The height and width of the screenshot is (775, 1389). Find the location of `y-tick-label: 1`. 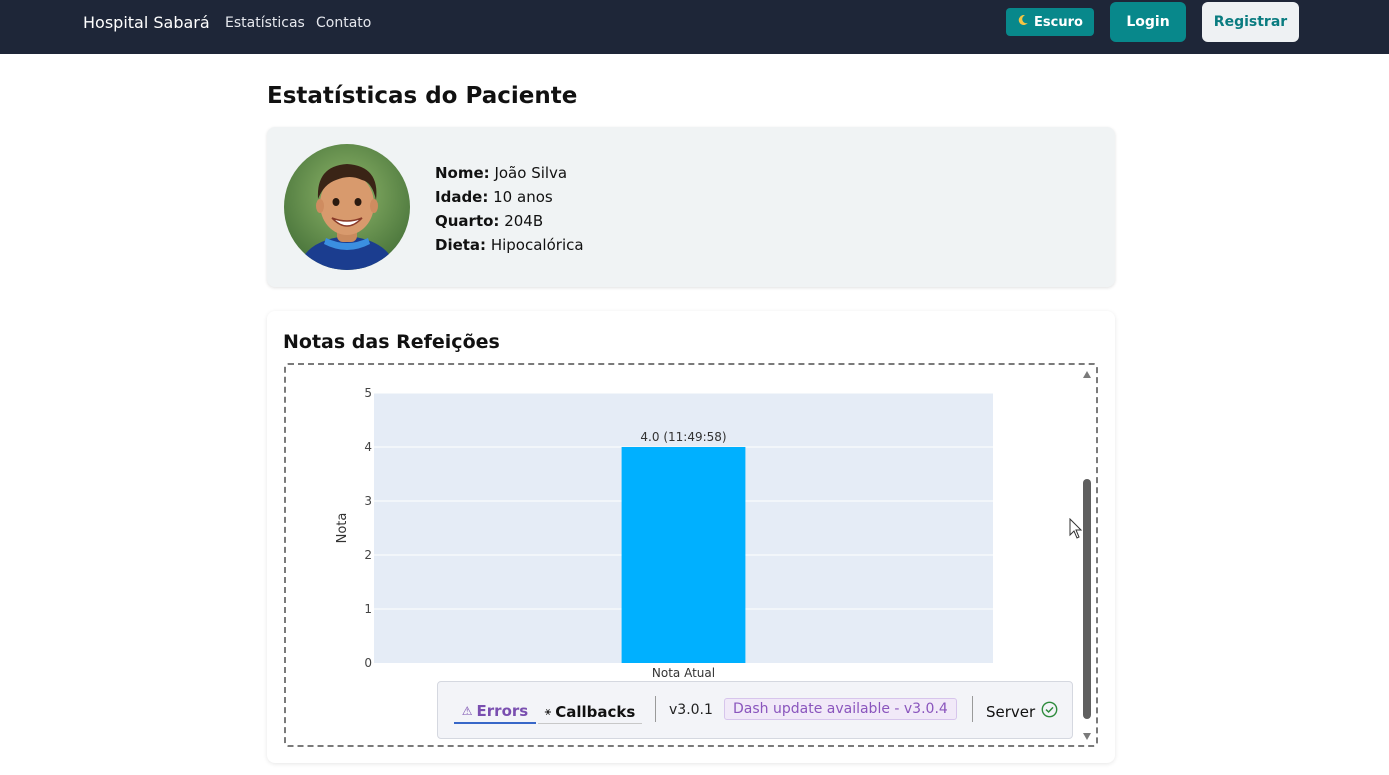

y-tick-label: 1 is located at coordinates (368, 609).